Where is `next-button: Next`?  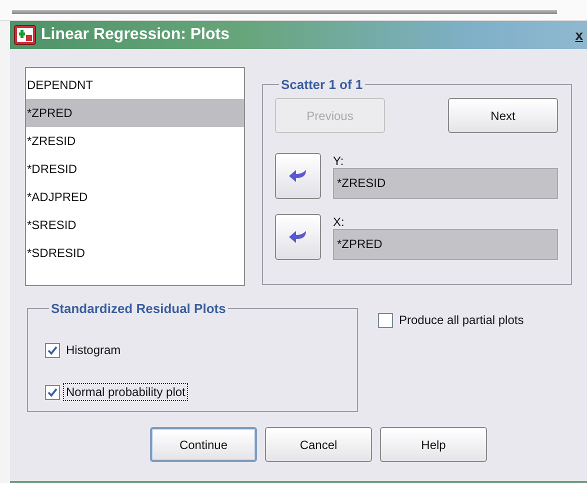
next-button: Next is located at coordinates (503, 115).